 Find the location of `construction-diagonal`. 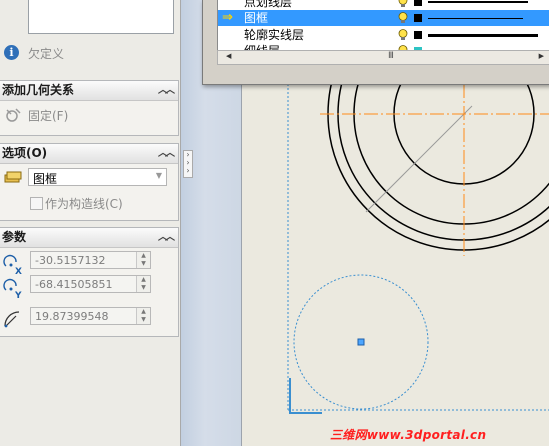

construction-diagonal is located at coordinates (419, 159).